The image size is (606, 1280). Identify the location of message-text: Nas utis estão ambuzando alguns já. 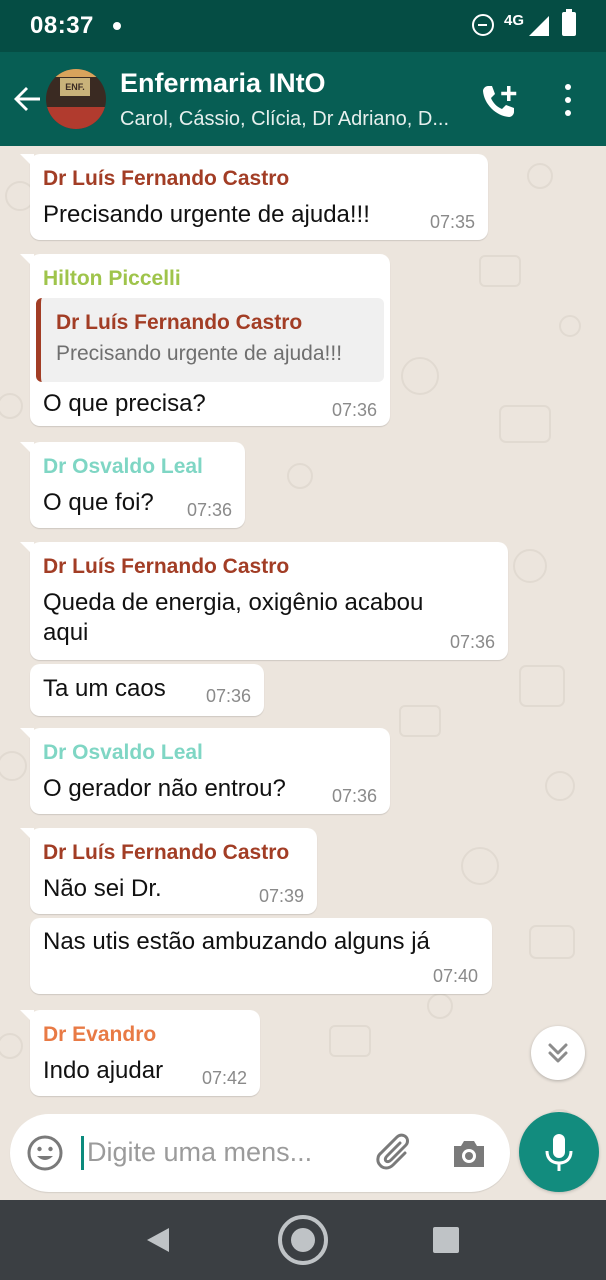
(236, 941).